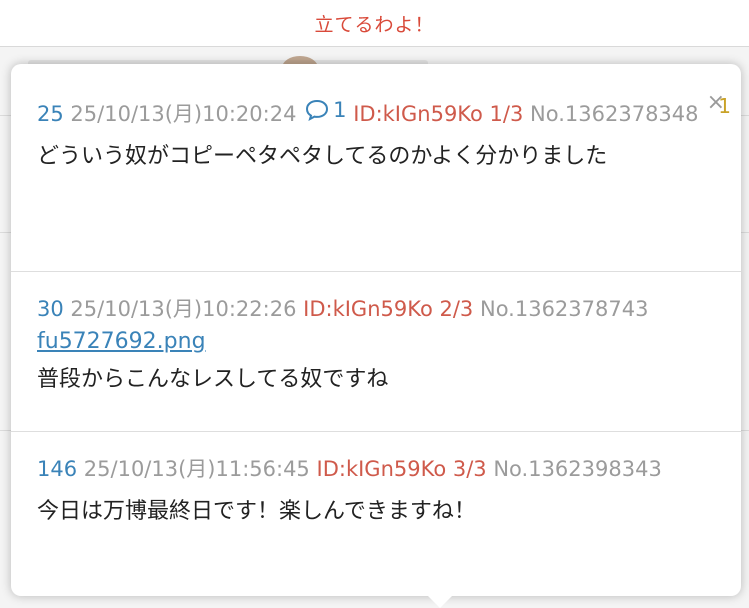 Image resolution: width=749 pixels, height=608 pixels. I want to click on popup-pointer, so click(440, 602).